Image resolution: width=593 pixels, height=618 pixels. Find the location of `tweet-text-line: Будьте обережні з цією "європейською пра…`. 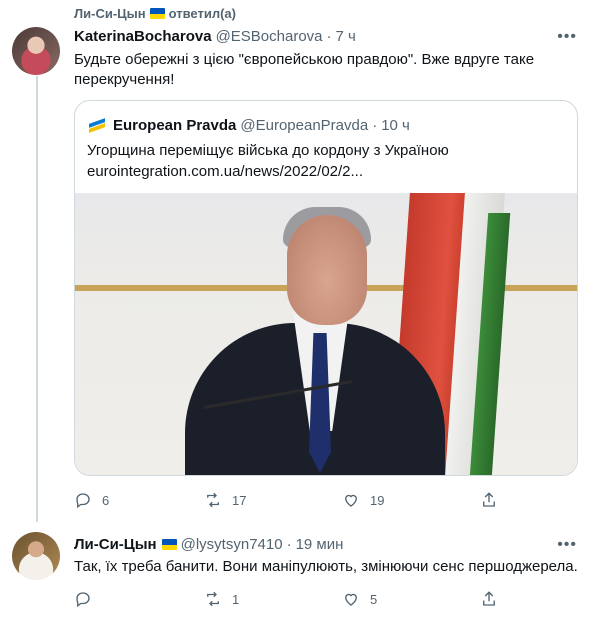

tweet-text-line: Будьте обережні з цією "європейською пра… is located at coordinates (304, 59).